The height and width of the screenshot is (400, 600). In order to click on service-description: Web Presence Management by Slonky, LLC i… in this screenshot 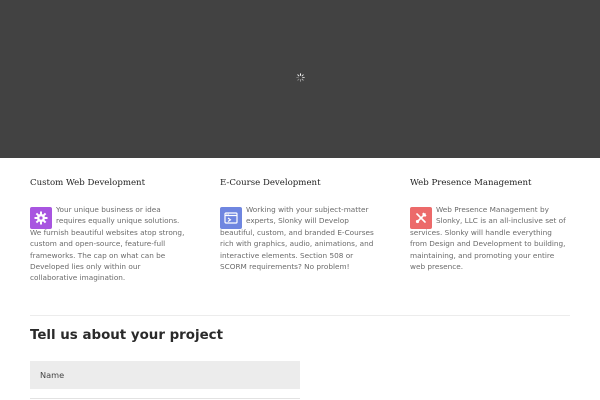, I will do `click(488, 238)`.